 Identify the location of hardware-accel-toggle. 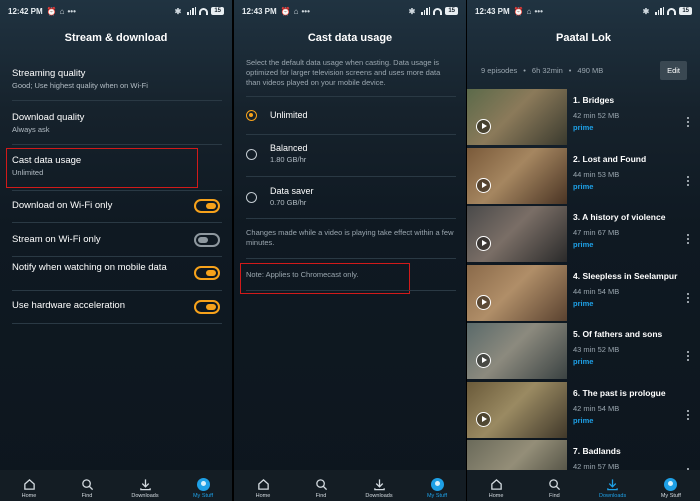
(207, 307).